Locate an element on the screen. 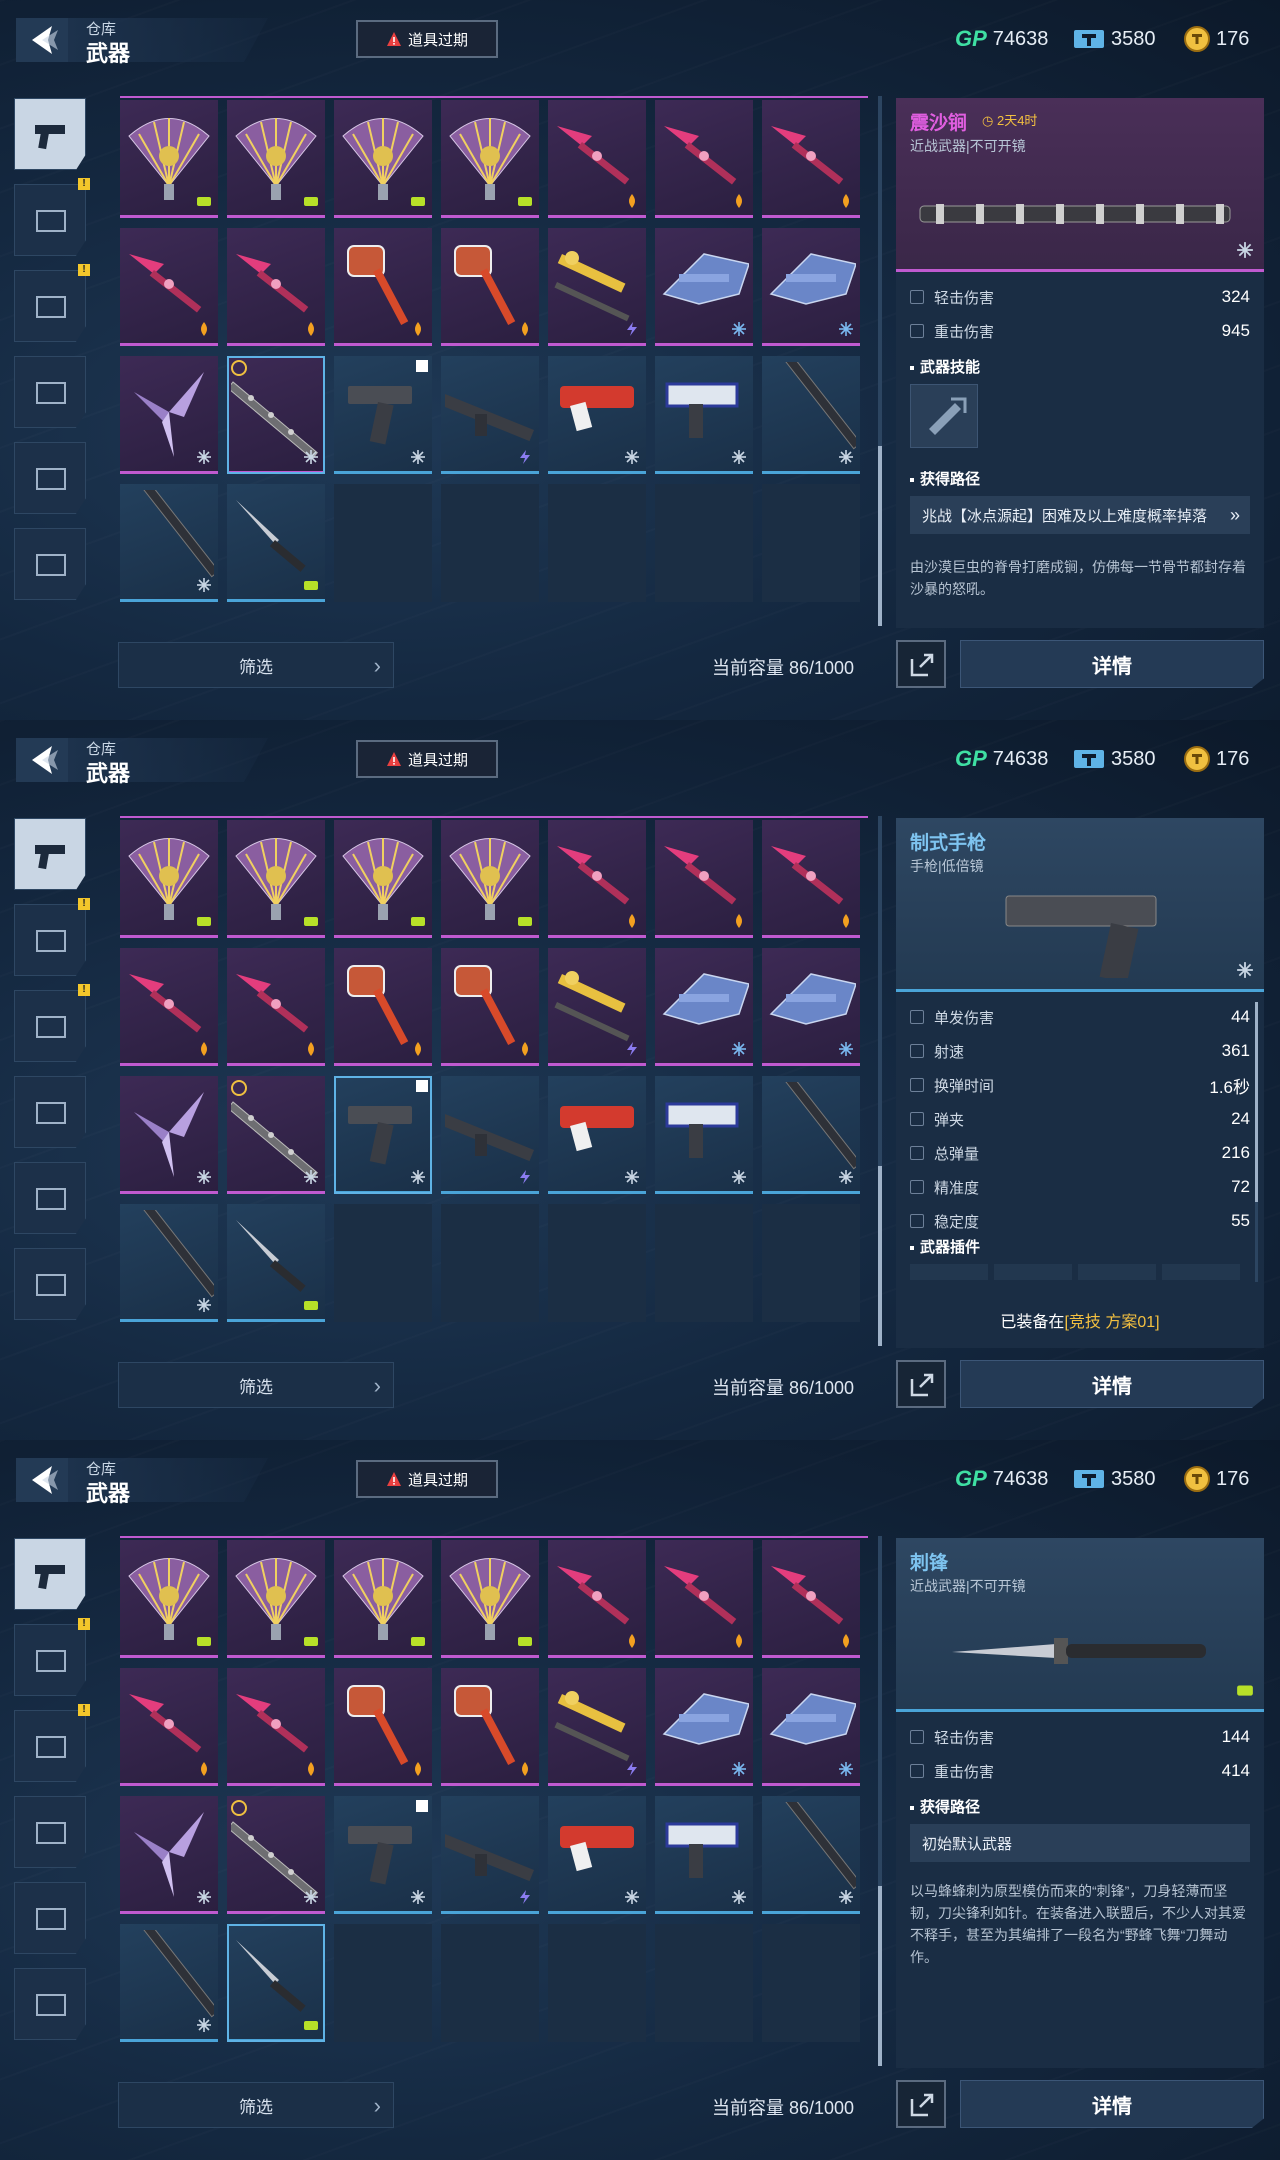  acquire-path-link: 兆战【冰点源起】困难及以上难度概率掉落 » is located at coordinates (1080, 515).